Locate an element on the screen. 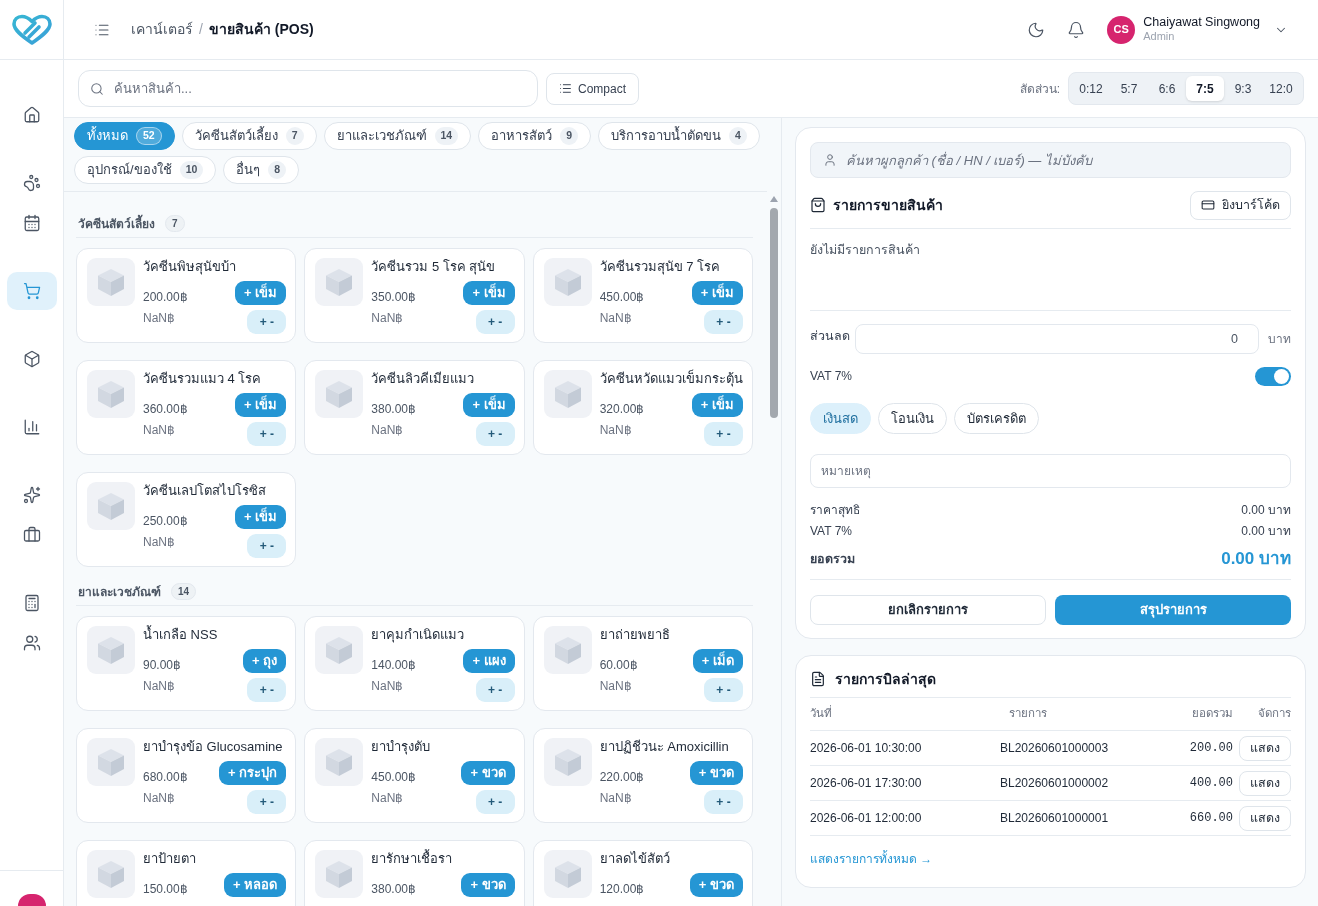  ratio-option: 7:5 is located at coordinates (1205, 88).